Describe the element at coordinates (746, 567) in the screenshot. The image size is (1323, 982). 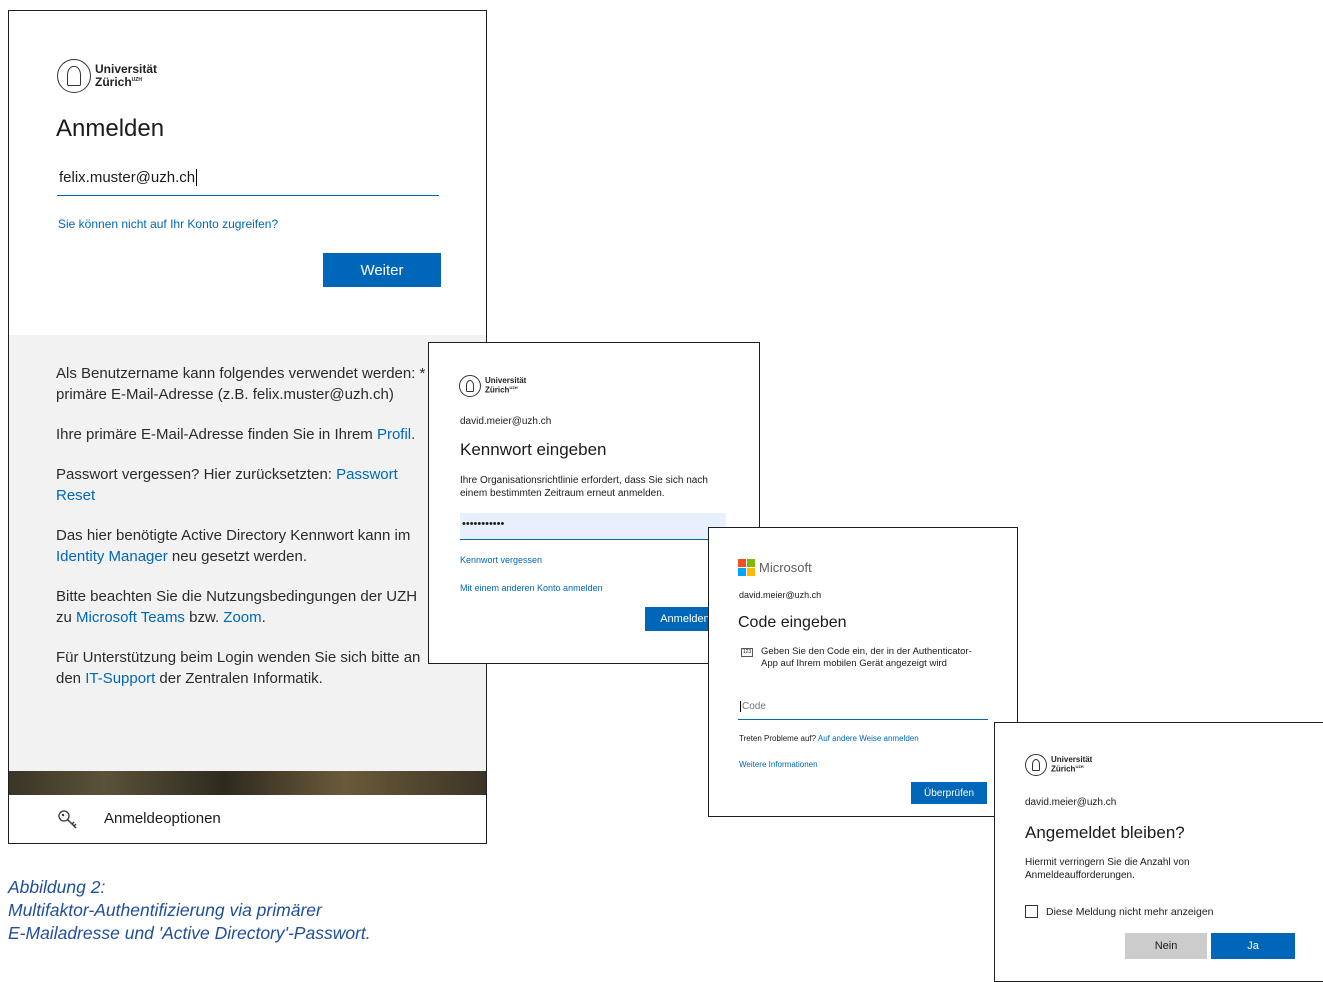
I see `microsoft-logo-icon` at that location.